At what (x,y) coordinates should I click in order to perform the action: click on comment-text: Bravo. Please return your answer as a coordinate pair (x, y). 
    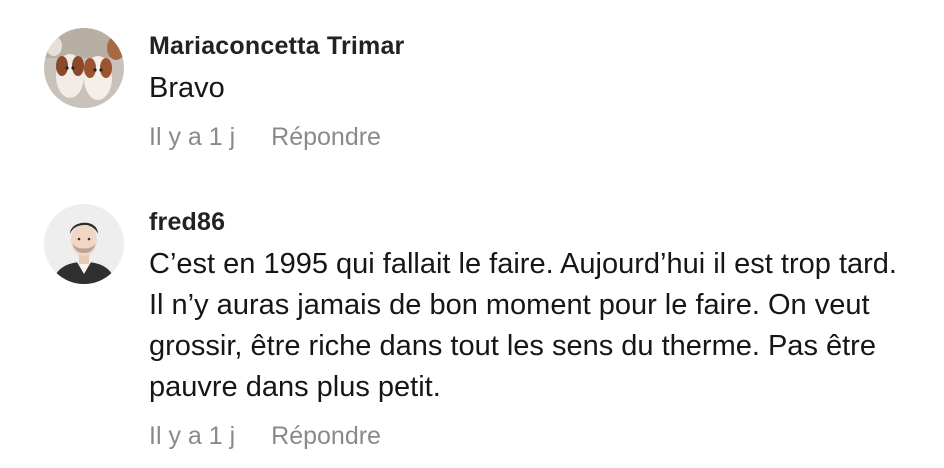
    Looking at the image, I should click on (187, 88).